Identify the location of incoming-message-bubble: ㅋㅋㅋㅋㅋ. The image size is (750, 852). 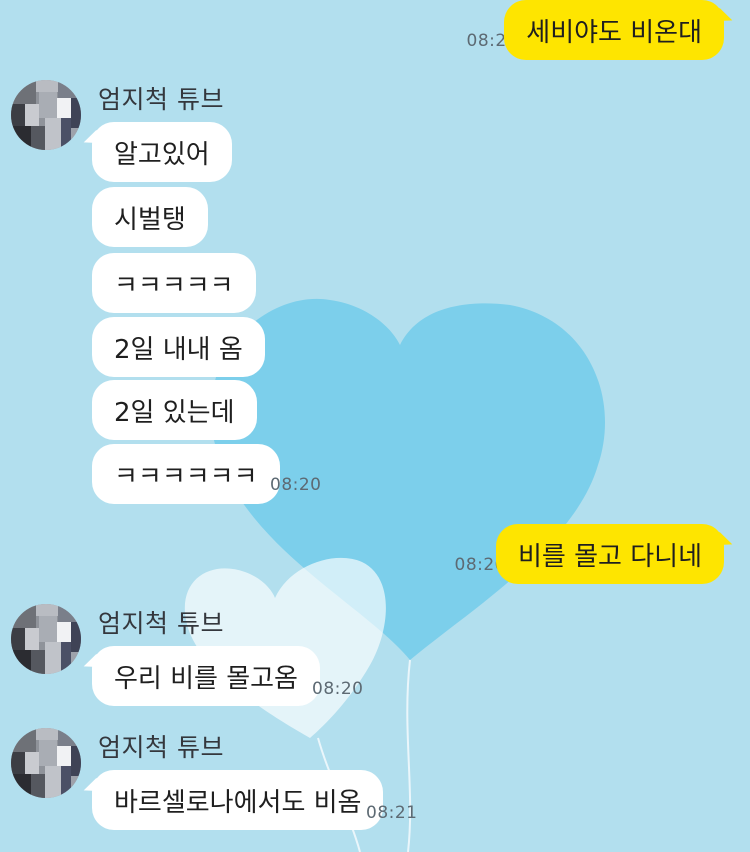
(174, 283).